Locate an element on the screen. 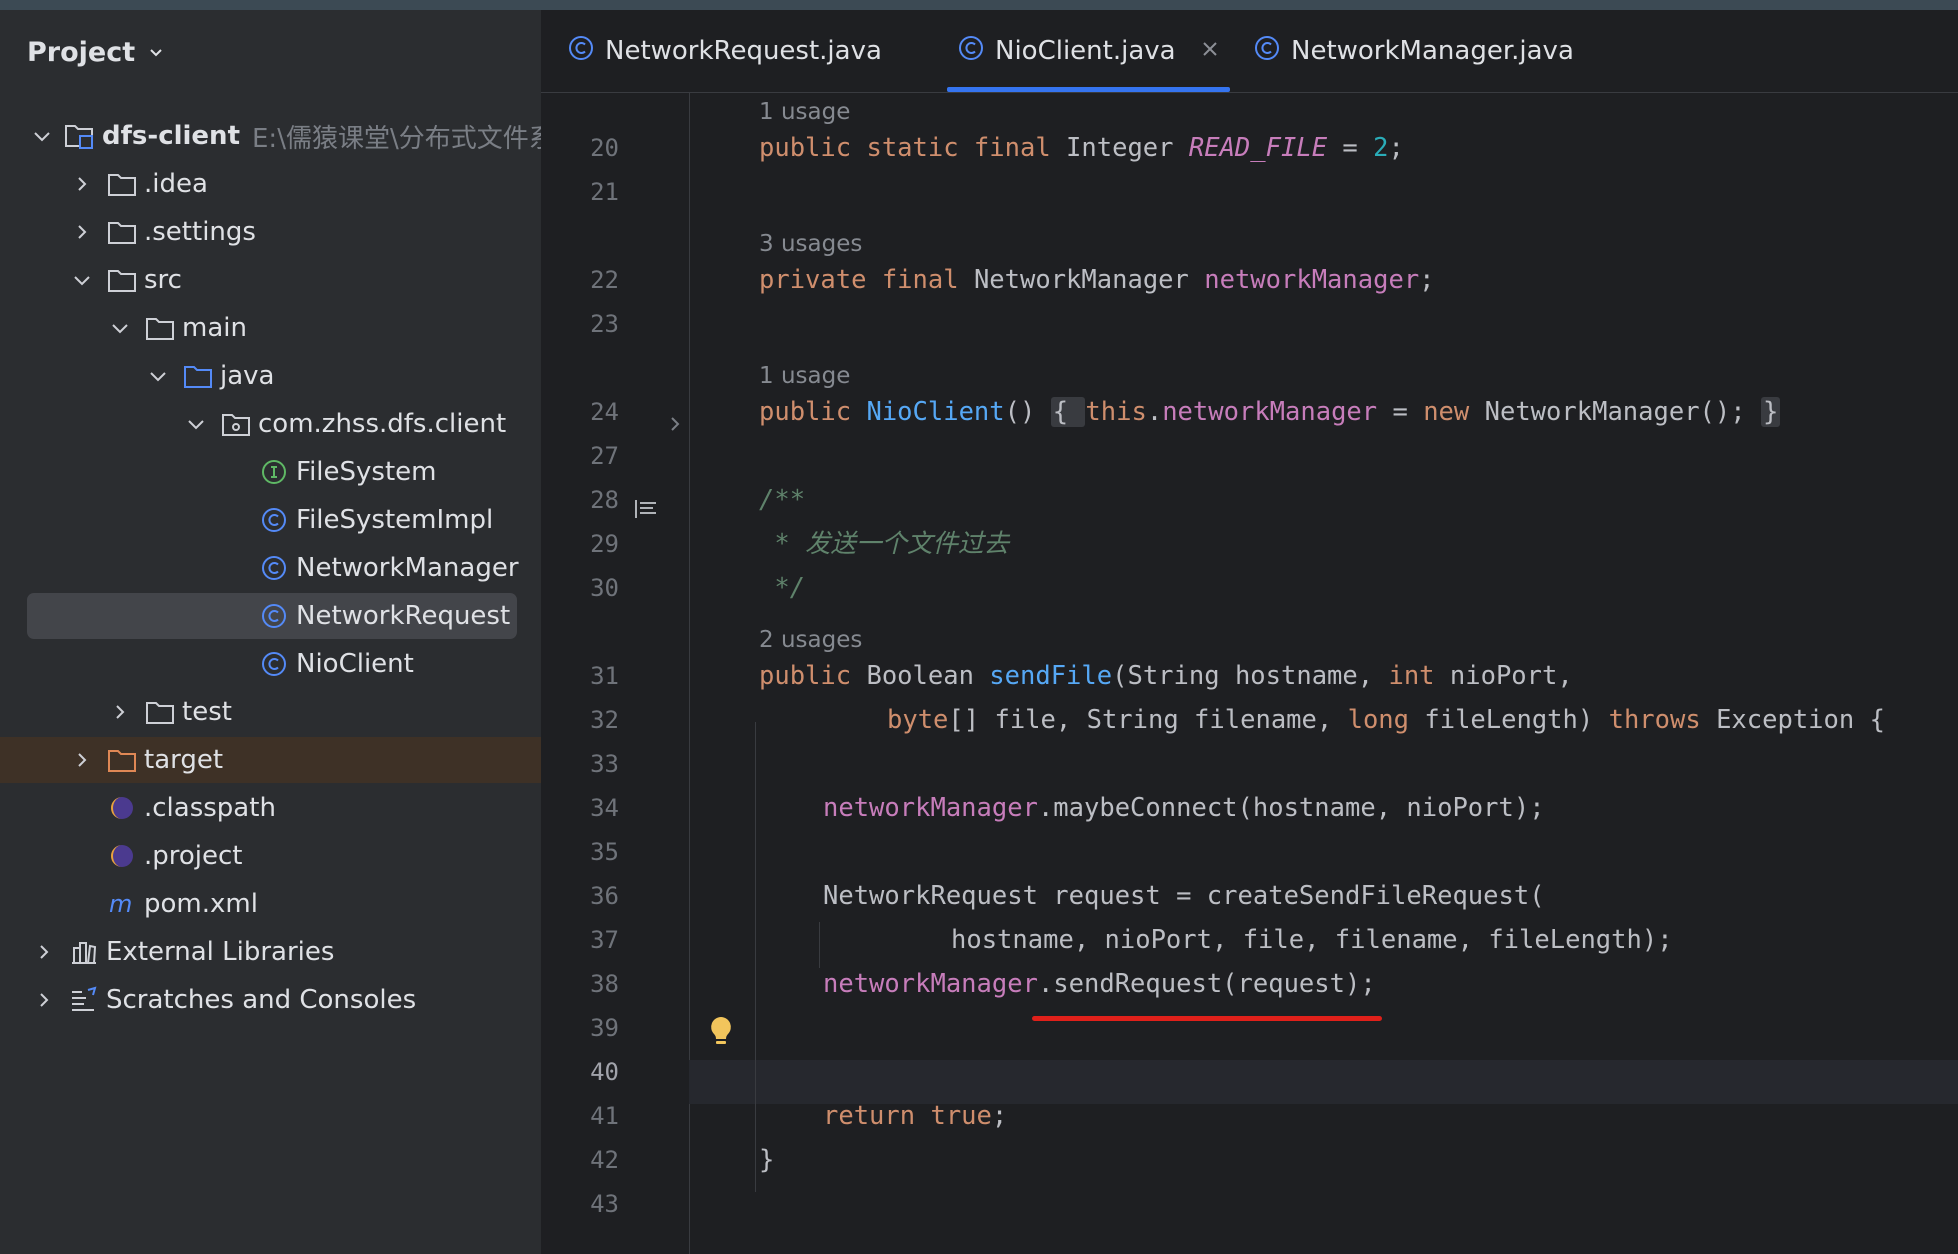 The image size is (1958, 1254). tree-item-project: .project is located at coordinates (270, 856).